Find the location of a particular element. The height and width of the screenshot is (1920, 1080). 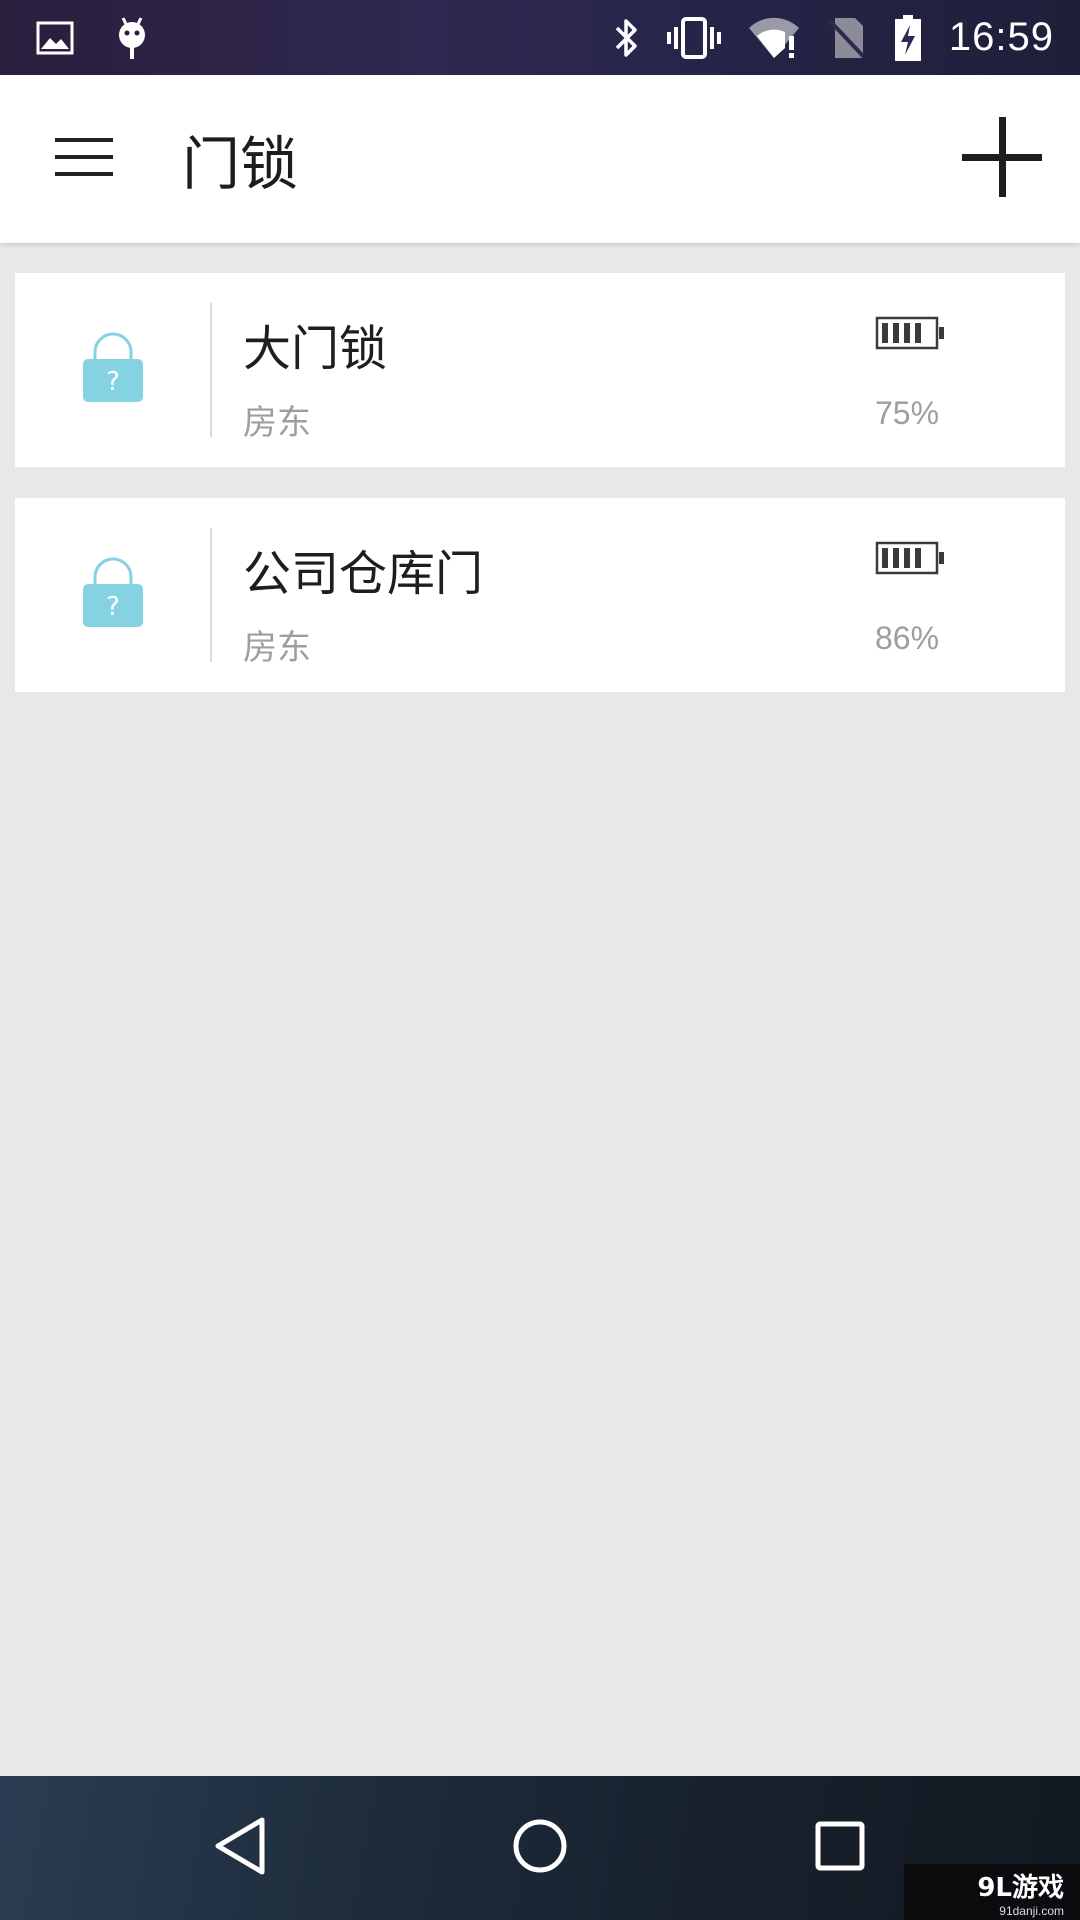

recents-icon is located at coordinates (840, 1848).